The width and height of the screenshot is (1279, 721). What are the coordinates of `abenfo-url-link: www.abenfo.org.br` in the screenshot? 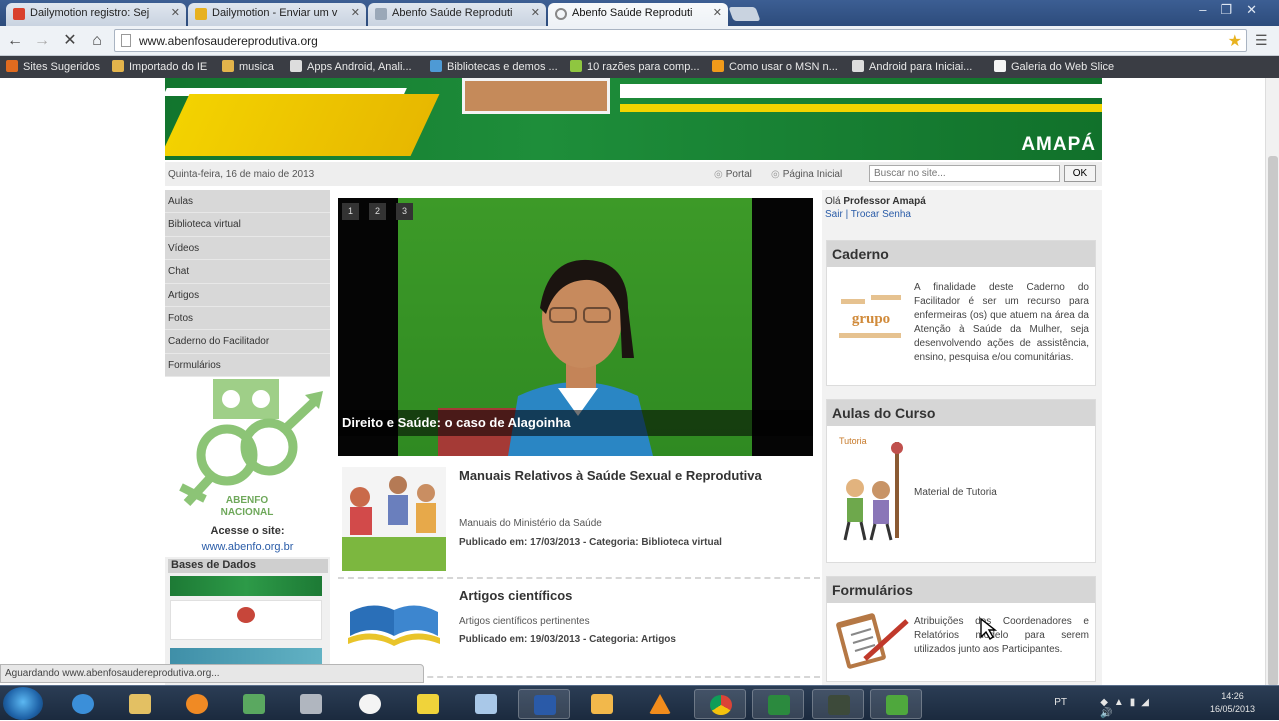 It's located at (247, 547).